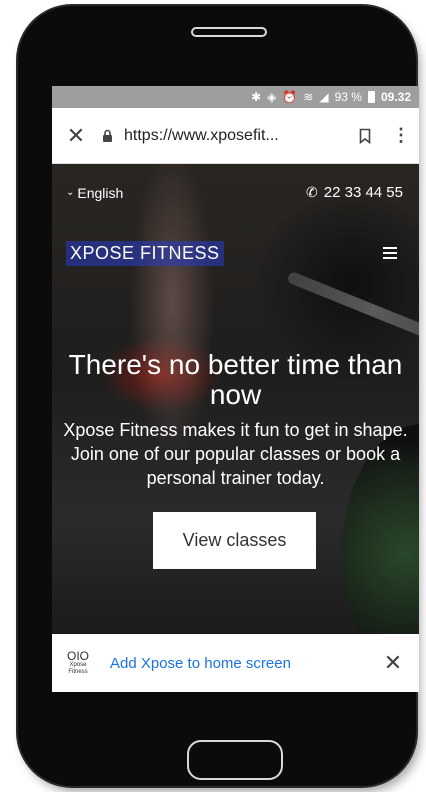 This screenshot has width=426, height=792. Describe the element at coordinates (235, 97) in the screenshot. I see `status-bar: ✱ ◈ ⏰ ≋ ◢ 93 % 09.32` at that location.